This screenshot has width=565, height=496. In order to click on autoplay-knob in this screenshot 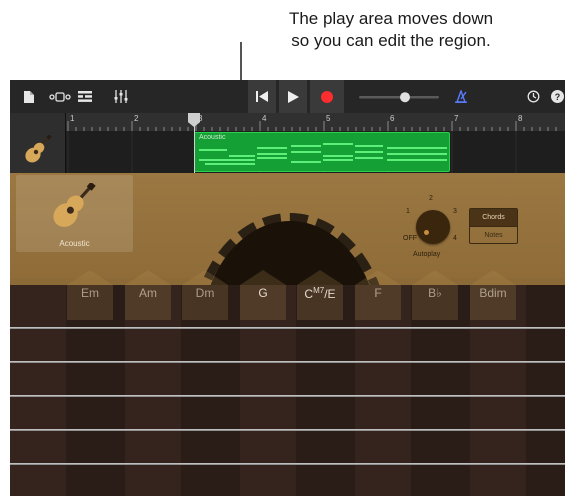, I will do `click(433, 227)`.